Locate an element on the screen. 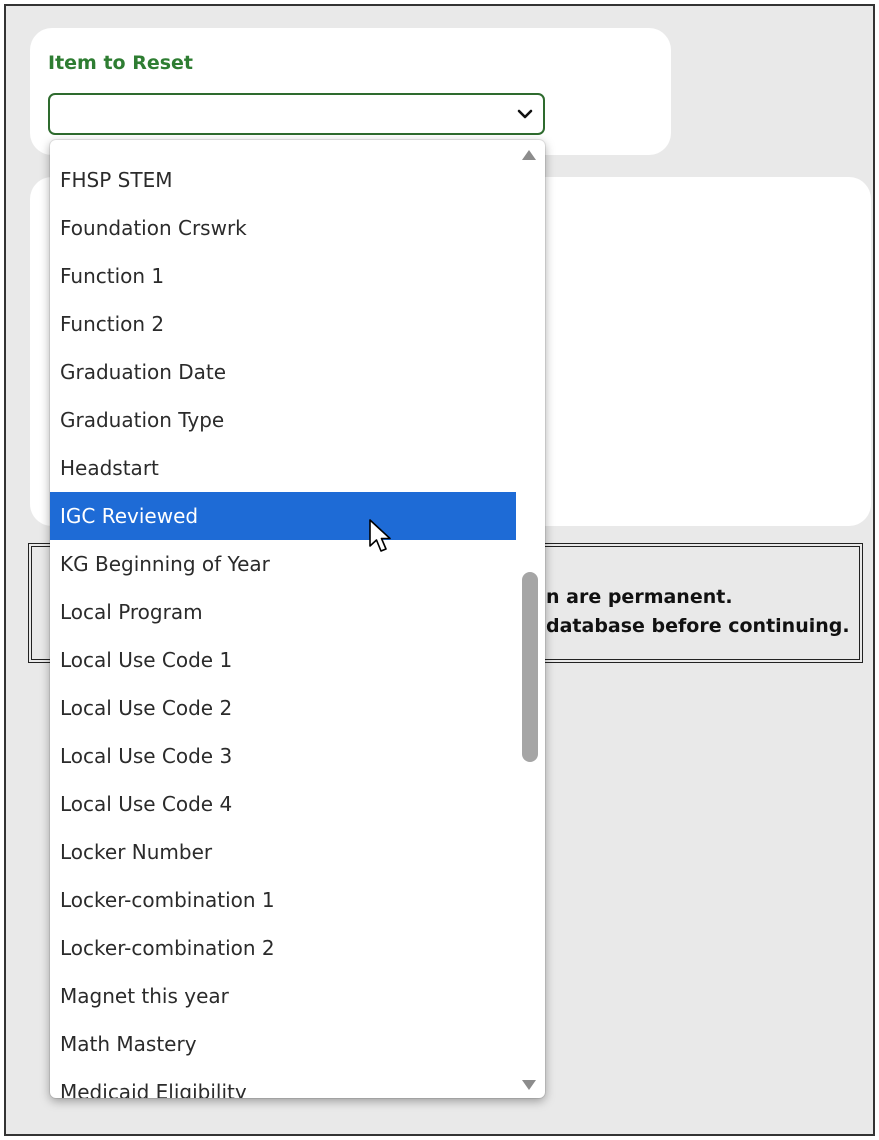  dropdown-option: KG Beginning of Year is located at coordinates (283, 564).